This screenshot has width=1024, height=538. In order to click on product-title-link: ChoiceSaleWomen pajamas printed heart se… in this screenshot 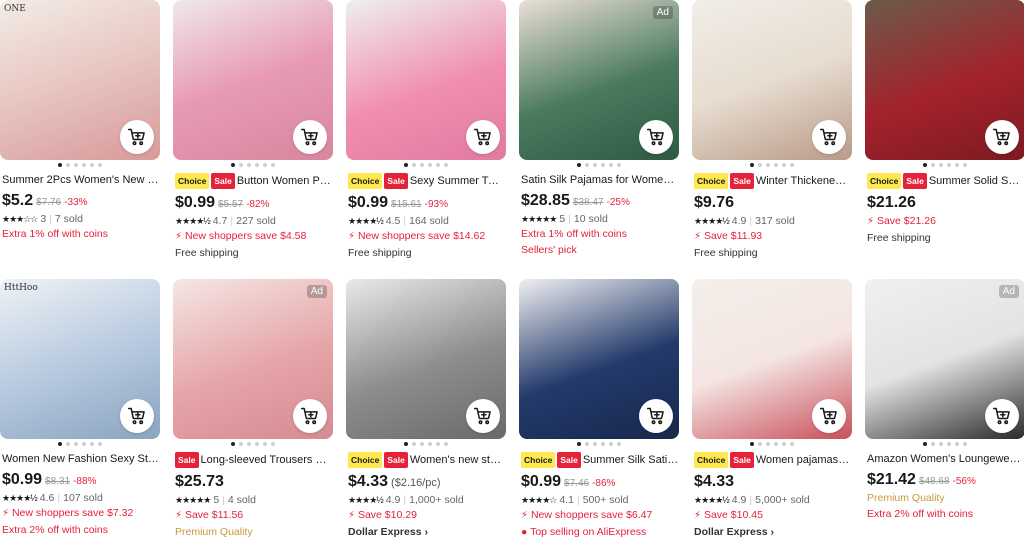, I will do `click(773, 460)`.